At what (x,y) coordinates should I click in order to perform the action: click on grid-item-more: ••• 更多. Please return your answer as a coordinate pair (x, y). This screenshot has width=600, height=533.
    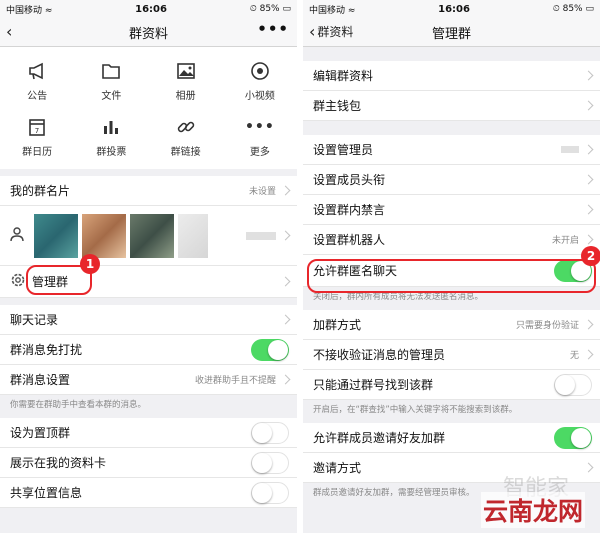
    Looking at the image, I should click on (260, 137).